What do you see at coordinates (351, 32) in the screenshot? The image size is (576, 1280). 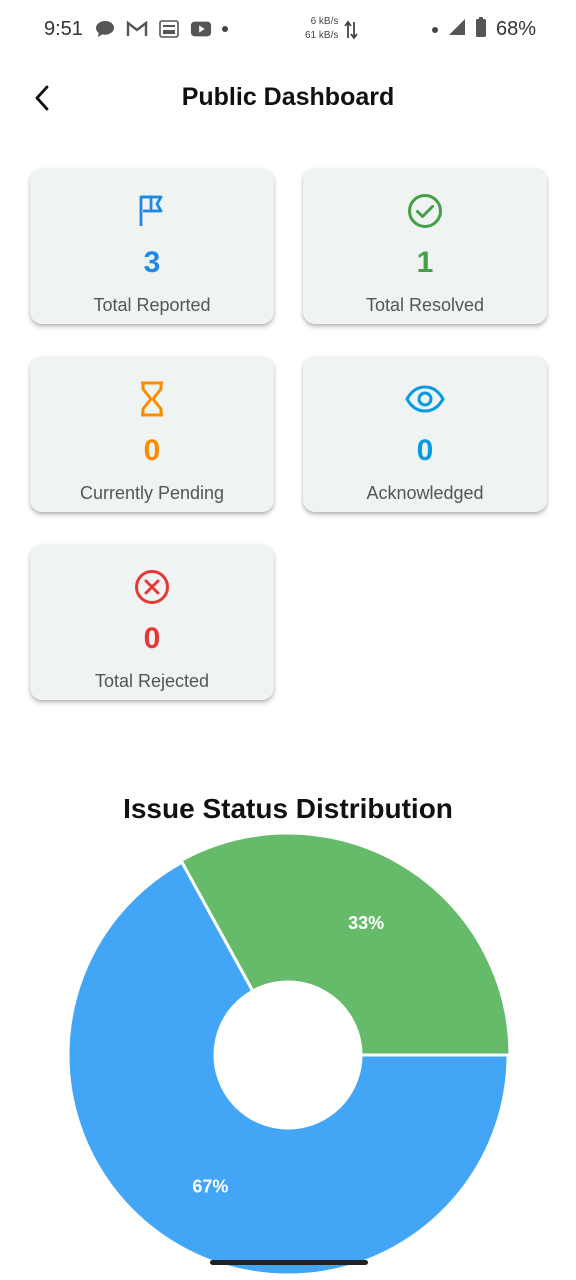 I see `data-transfer-icon` at bounding box center [351, 32].